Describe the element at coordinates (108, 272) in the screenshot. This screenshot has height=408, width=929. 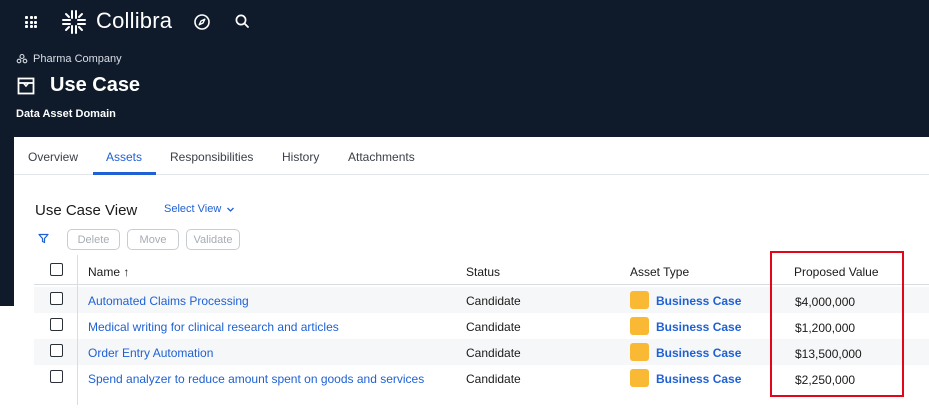
I see `column-header-name: Name ↑` at that location.